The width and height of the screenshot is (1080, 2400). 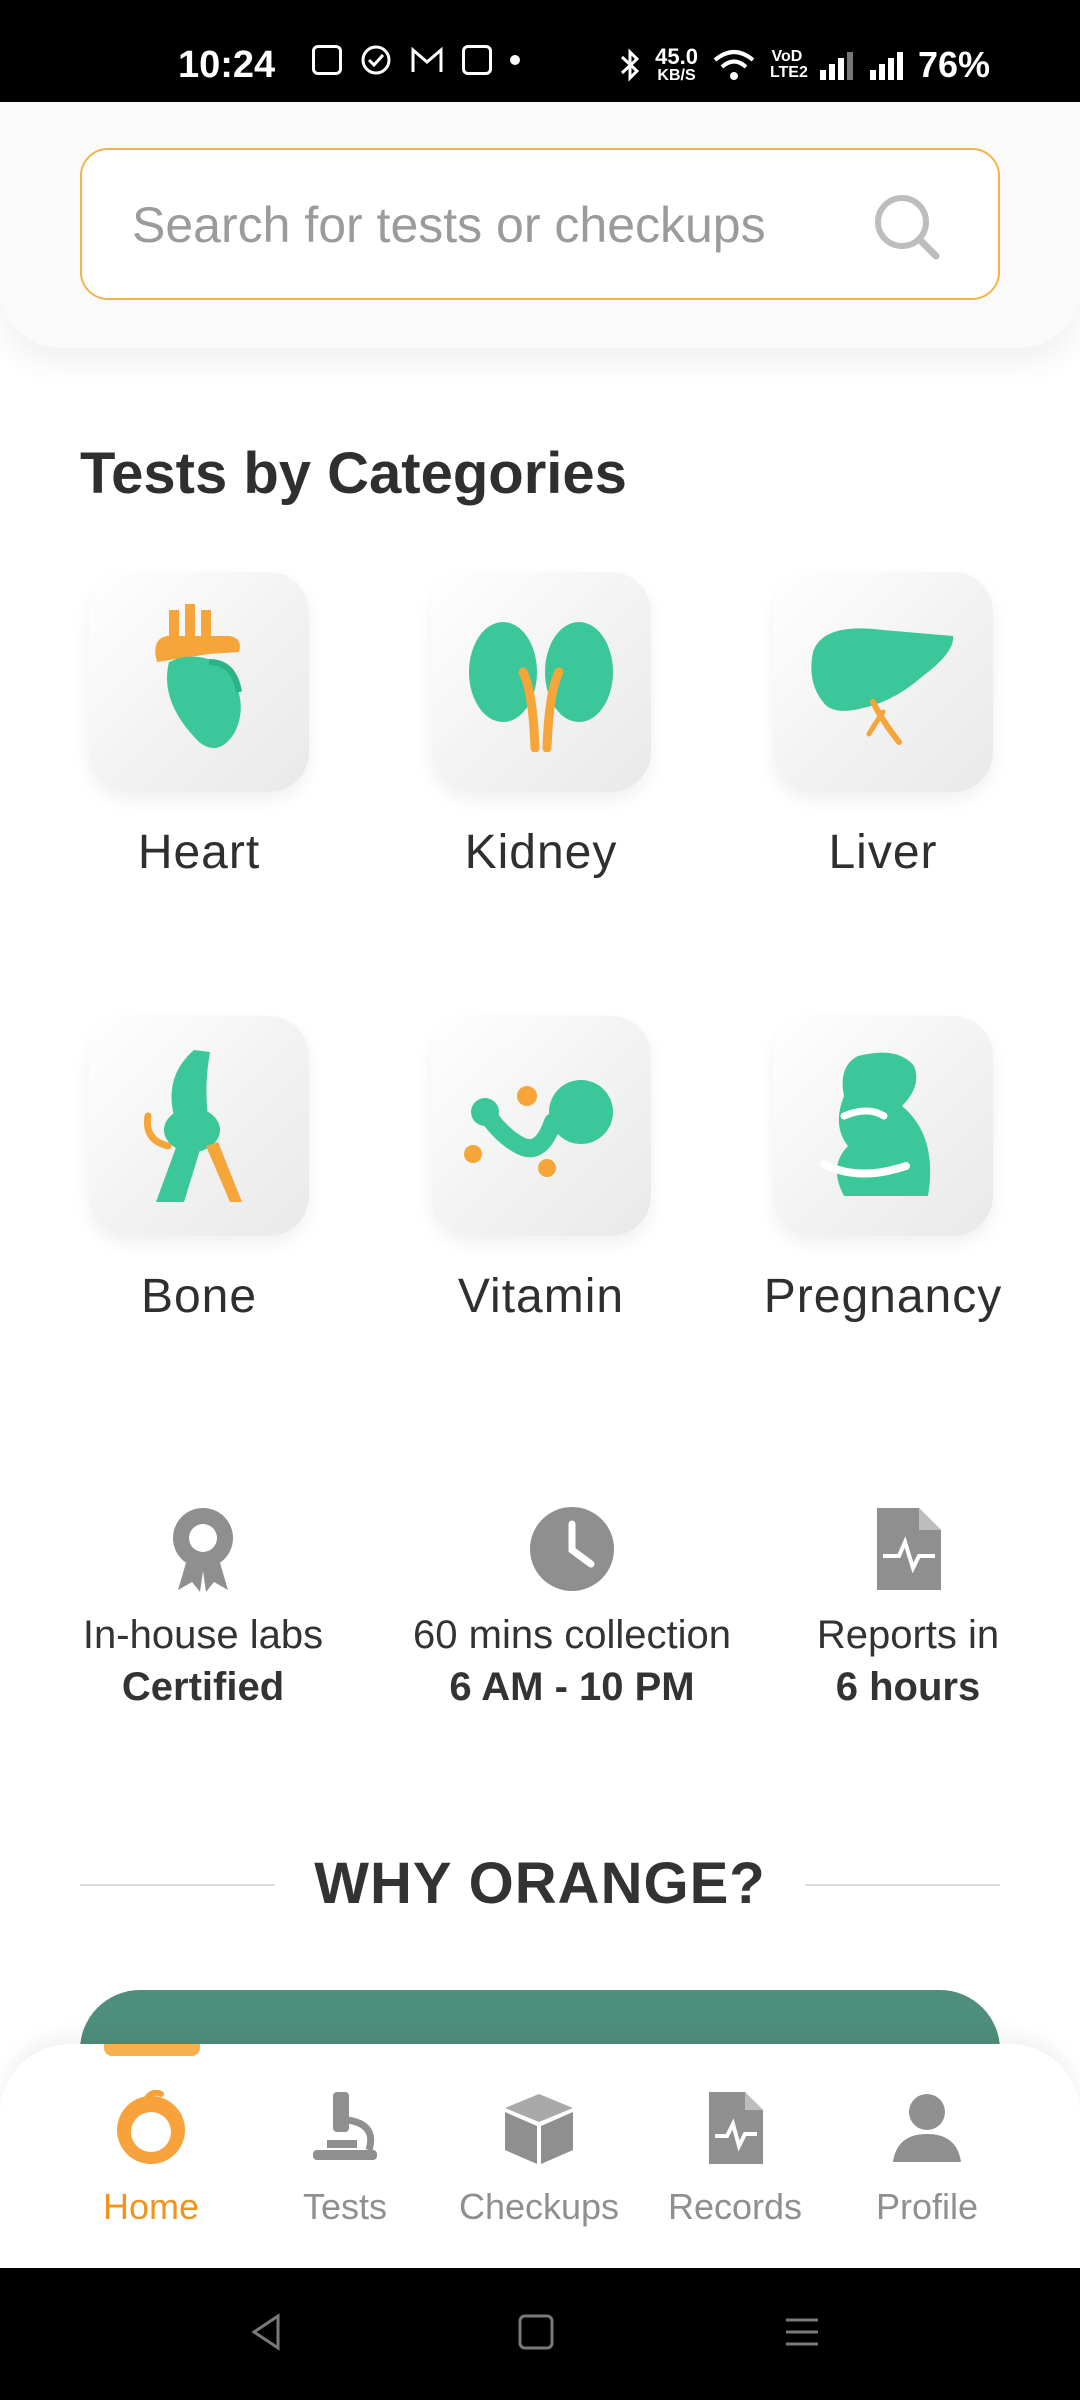 What do you see at coordinates (676, 56) in the screenshot?
I see `network-speed-value: 45.0` at bounding box center [676, 56].